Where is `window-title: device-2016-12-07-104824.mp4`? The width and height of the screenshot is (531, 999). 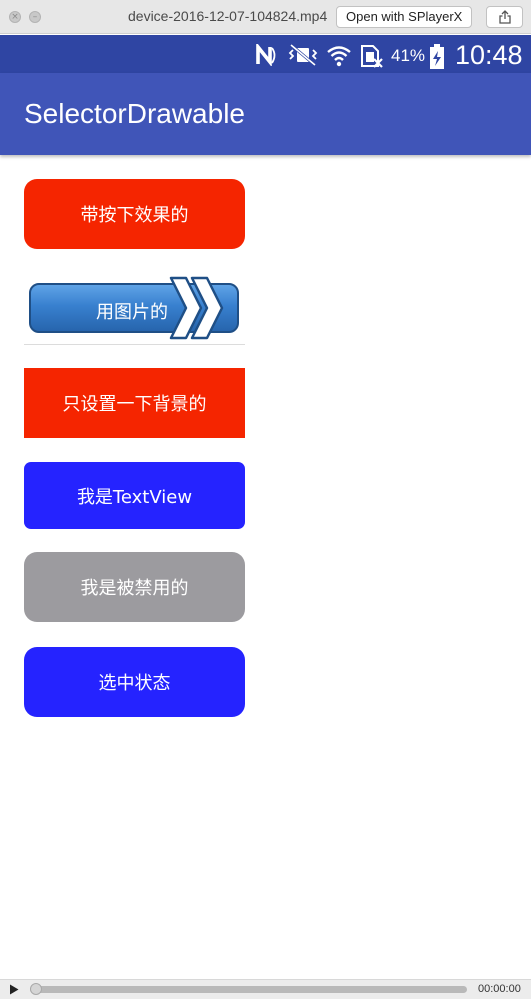 window-title: device-2016-12-07-104824.mp4 is located at coordinates (228, 16).